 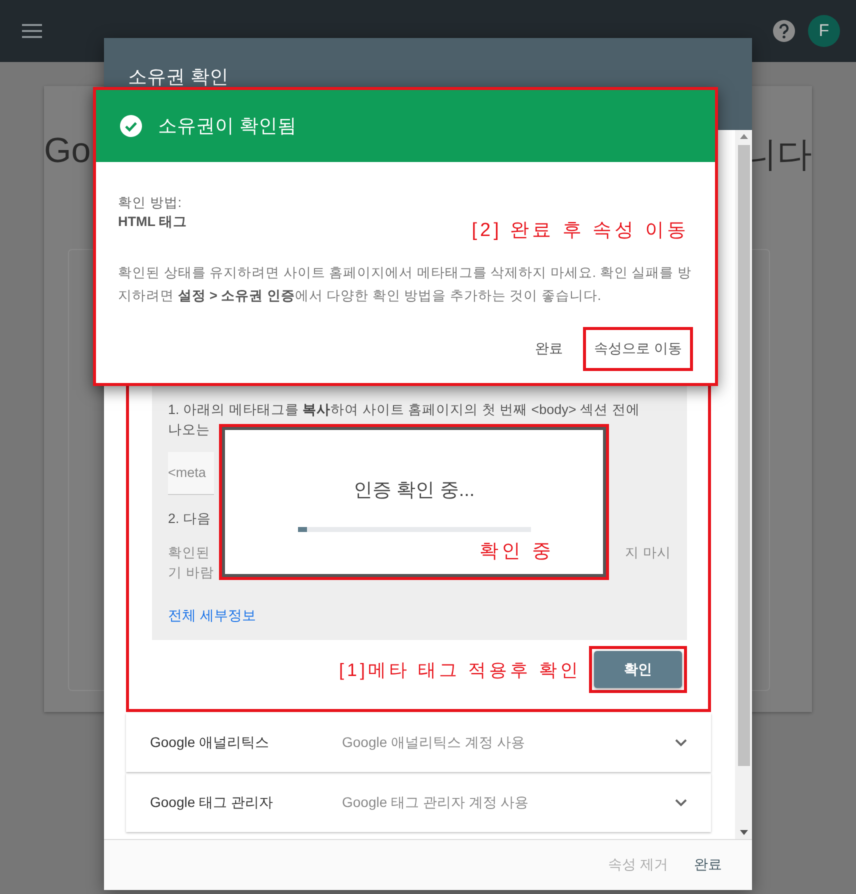 I want to click on success-message: 확인된 상태를 유지하려면 사이트 홈페이지에서 메타태그를 삭제하지 마세요. 확인 실패를 방지하려면 설정 > 소유권 인증에서 다양한 확인 방법을 추가하는 것이 좋습니다., so click(x=405, y=284).